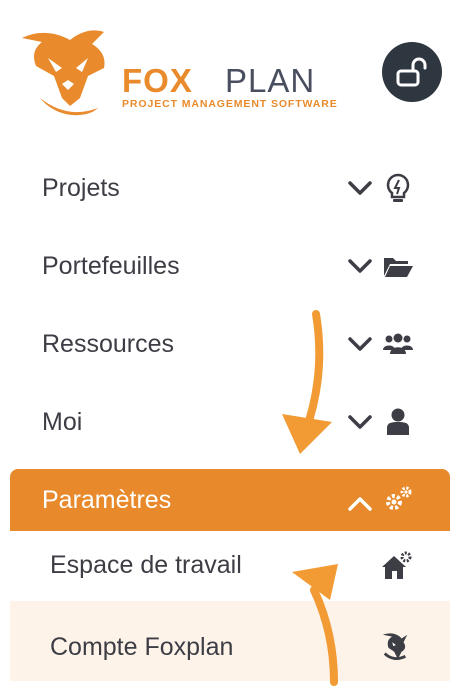  What do you see at coordinates (63, 73) in the screenshot?
I see `fox-head-icon` at bounding box center [63, 73].